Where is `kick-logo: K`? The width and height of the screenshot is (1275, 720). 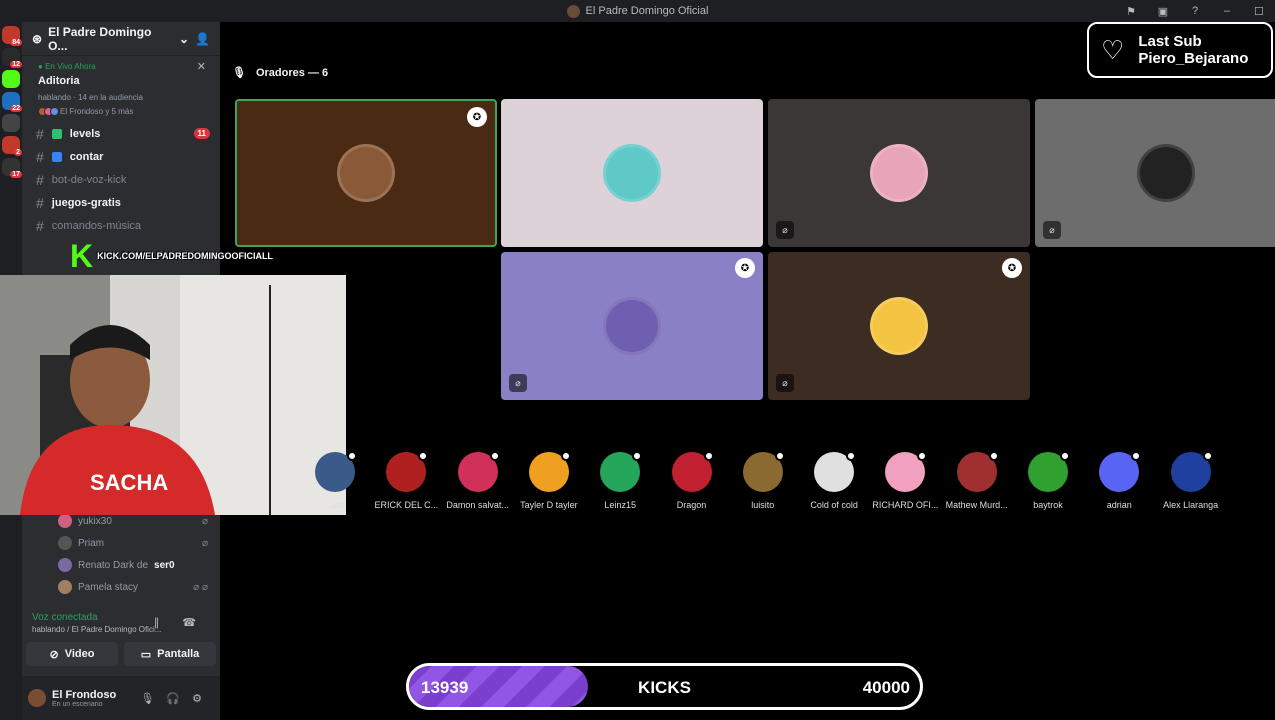 kick-logo: K is located at coordinates (82, 256).